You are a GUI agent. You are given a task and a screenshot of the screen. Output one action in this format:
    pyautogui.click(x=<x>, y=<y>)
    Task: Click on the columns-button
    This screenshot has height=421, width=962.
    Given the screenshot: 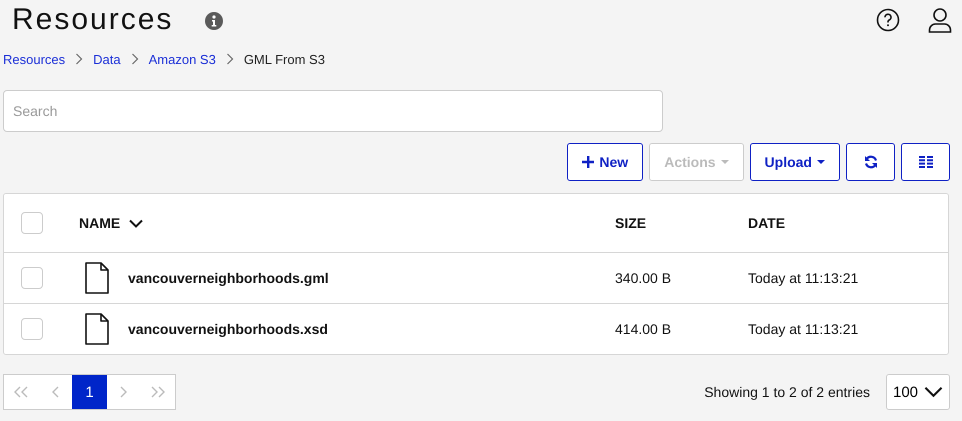 What is the action you would take?
    pyautogui.click(x=925, y=162)
    